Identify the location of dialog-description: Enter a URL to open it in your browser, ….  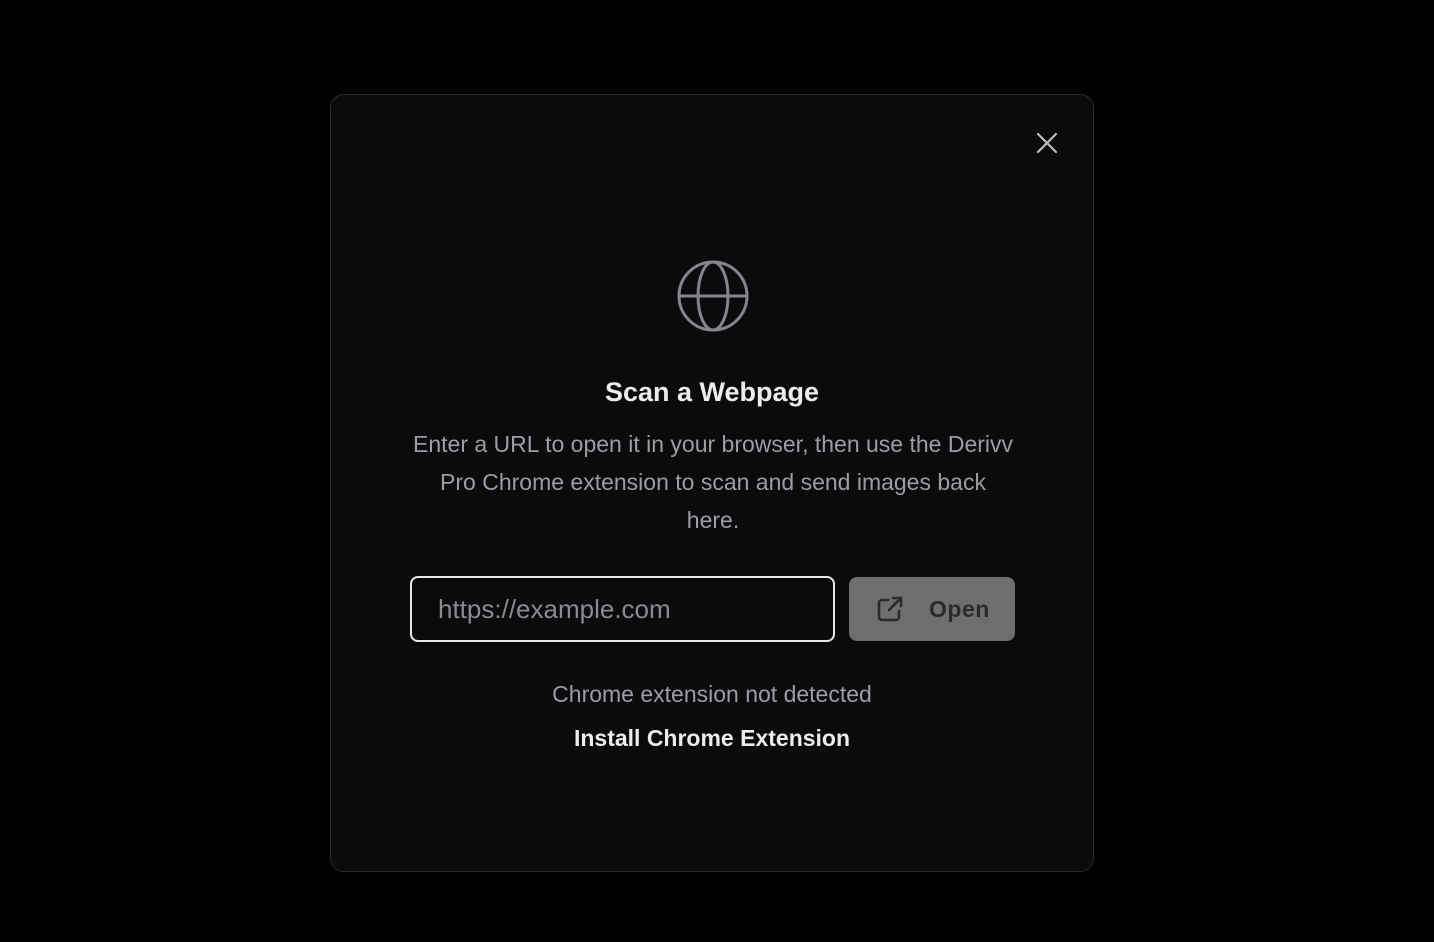
(713, 482).